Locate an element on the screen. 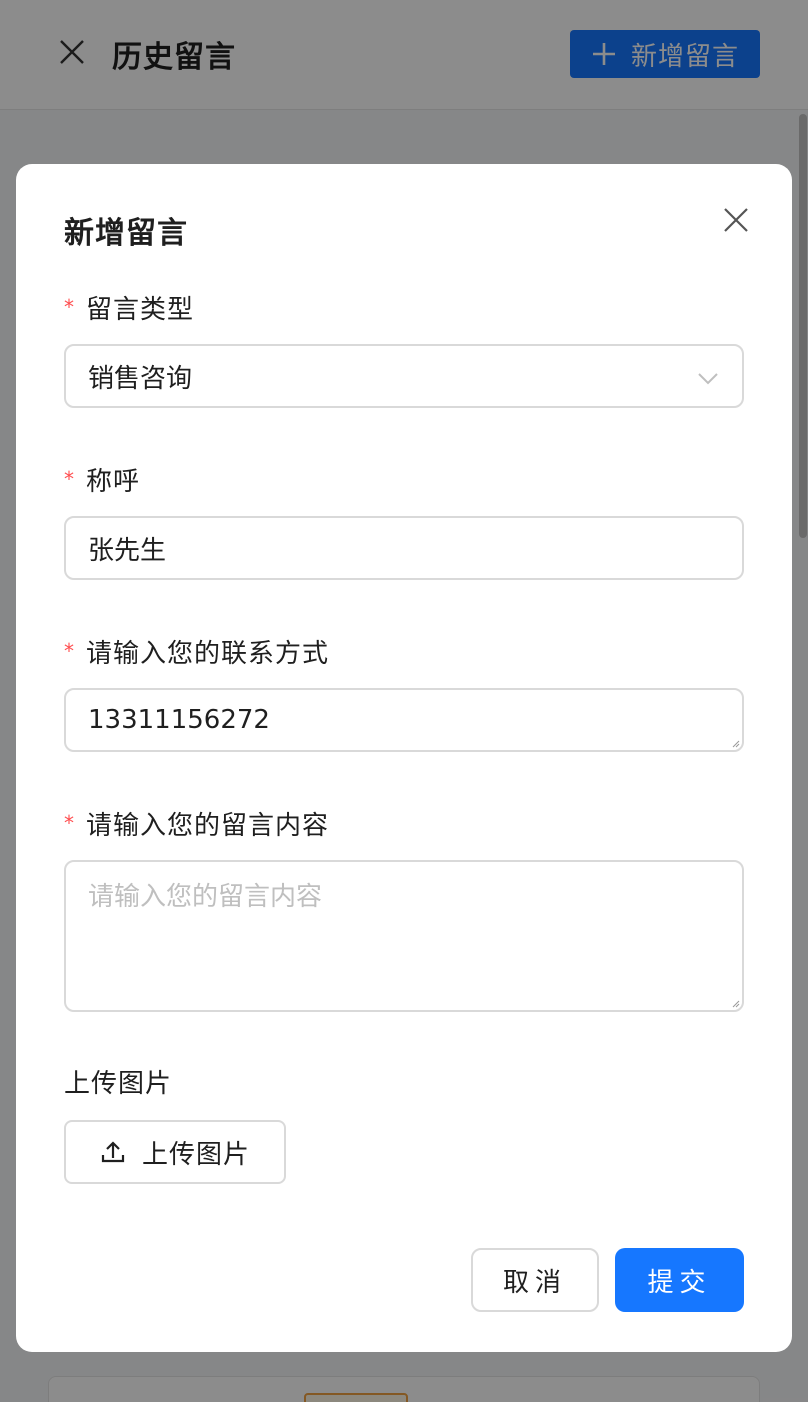 Image resolution: width=808 pixels, height=1402 pixels. dialog-title: 新增留言 is located at coordinates (126, 233).